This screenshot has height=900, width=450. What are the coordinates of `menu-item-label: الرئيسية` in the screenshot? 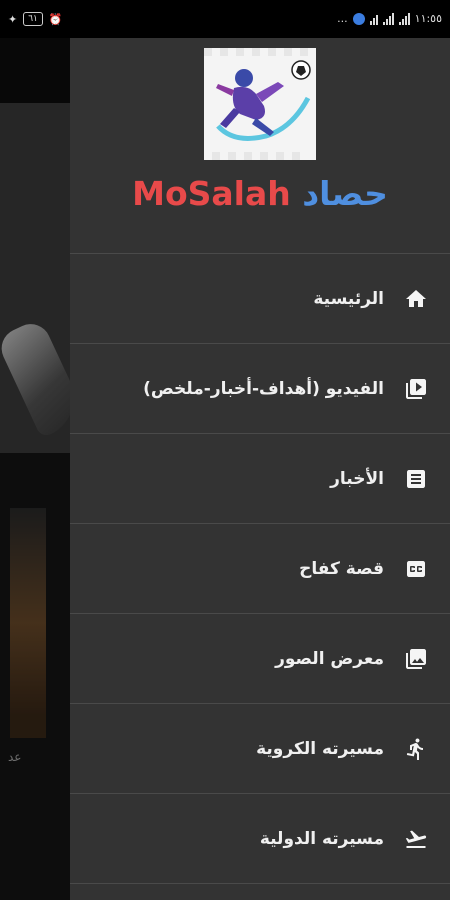 It's located at (348, 298).